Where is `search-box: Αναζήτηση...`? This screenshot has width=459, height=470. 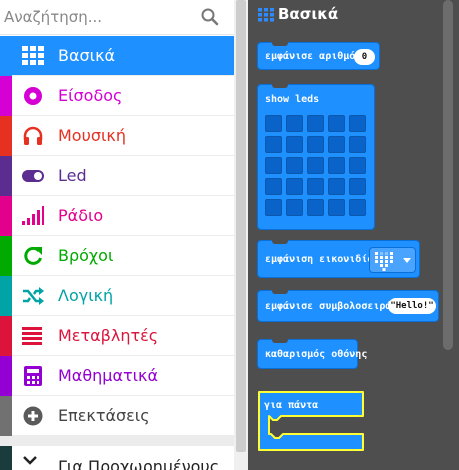 search-box: Αναζήτηση... is located at coordinates (117, 17).